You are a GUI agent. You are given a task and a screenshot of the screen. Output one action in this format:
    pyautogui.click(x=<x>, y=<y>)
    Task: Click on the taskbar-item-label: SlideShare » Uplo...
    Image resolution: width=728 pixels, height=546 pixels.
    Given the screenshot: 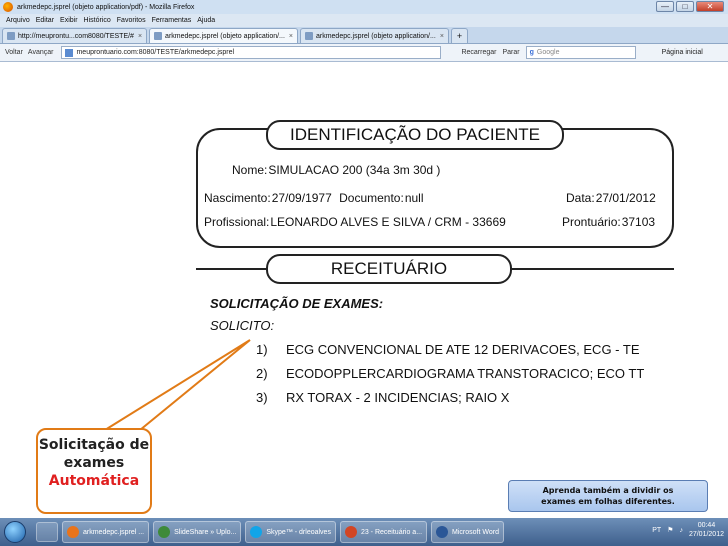 What is the action you would take?
    pyautogui.click(x=205, y=532)
    